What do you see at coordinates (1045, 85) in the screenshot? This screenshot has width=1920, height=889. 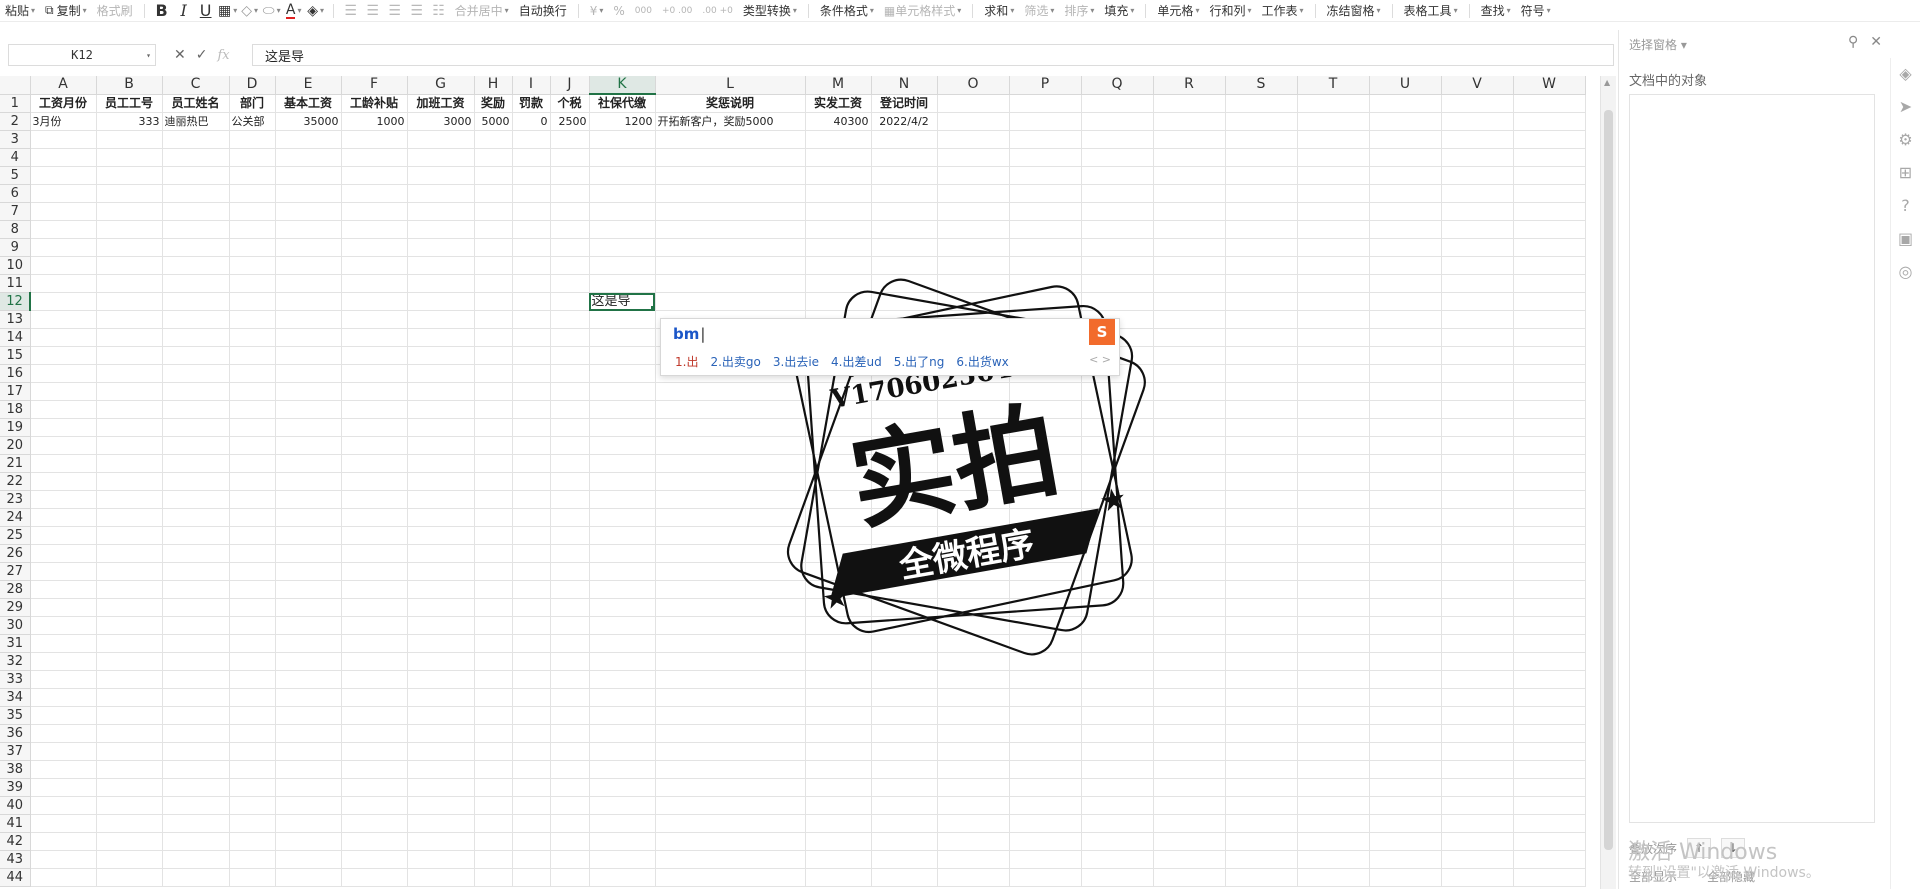 I see `column-header: P` at bounding box center [1045, 85].